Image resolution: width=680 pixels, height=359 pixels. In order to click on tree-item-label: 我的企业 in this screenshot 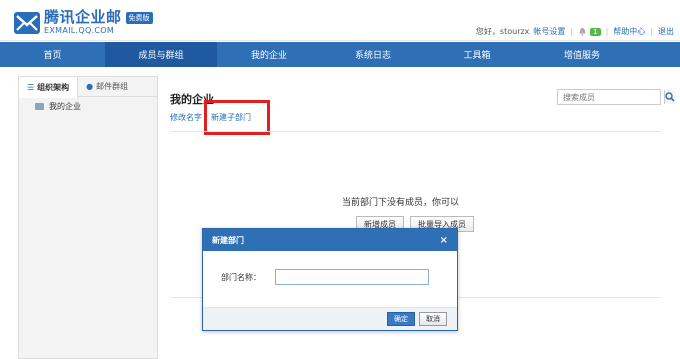, I will do `click(65, 106)`.